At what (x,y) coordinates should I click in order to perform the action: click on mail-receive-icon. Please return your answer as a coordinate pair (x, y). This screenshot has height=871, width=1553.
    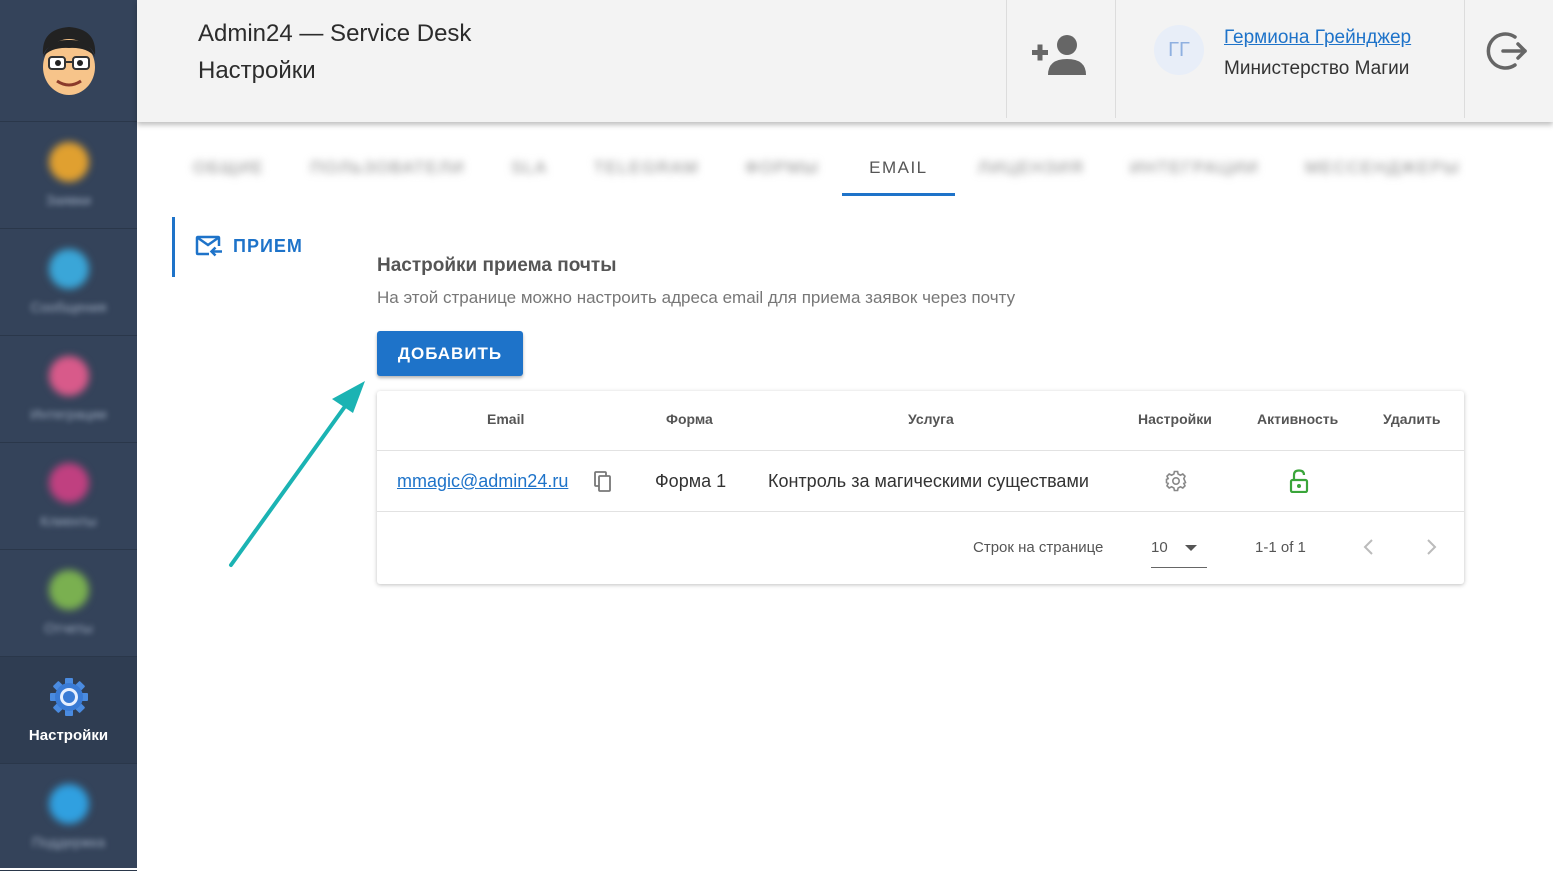
    Looking at the image, I should click on (208, 246).